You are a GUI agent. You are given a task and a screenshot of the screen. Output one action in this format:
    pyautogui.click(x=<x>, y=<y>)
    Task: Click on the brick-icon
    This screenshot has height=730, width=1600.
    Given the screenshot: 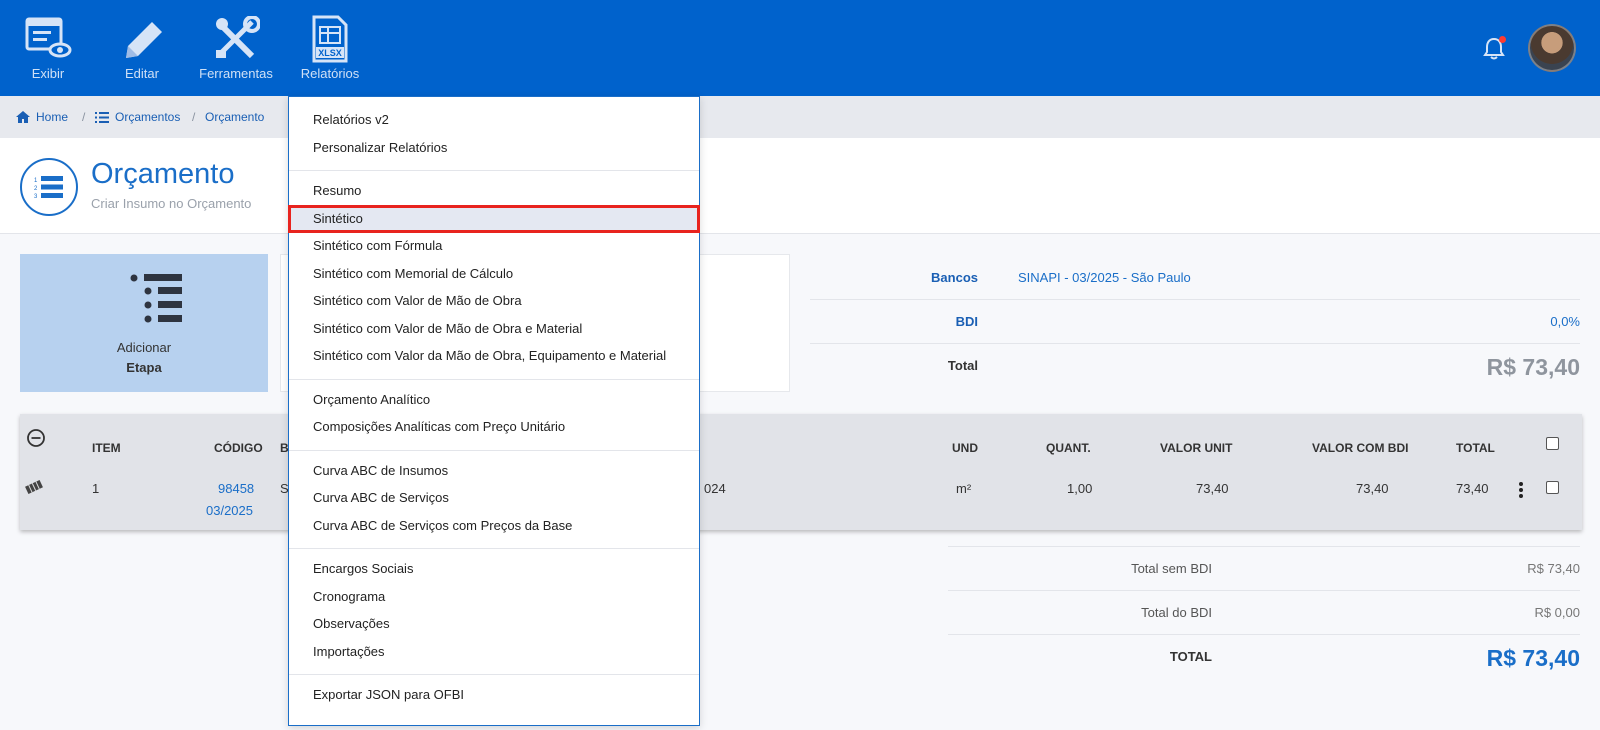 What is the action you would take?
    pyautogui.click(x=34, y=487)
    